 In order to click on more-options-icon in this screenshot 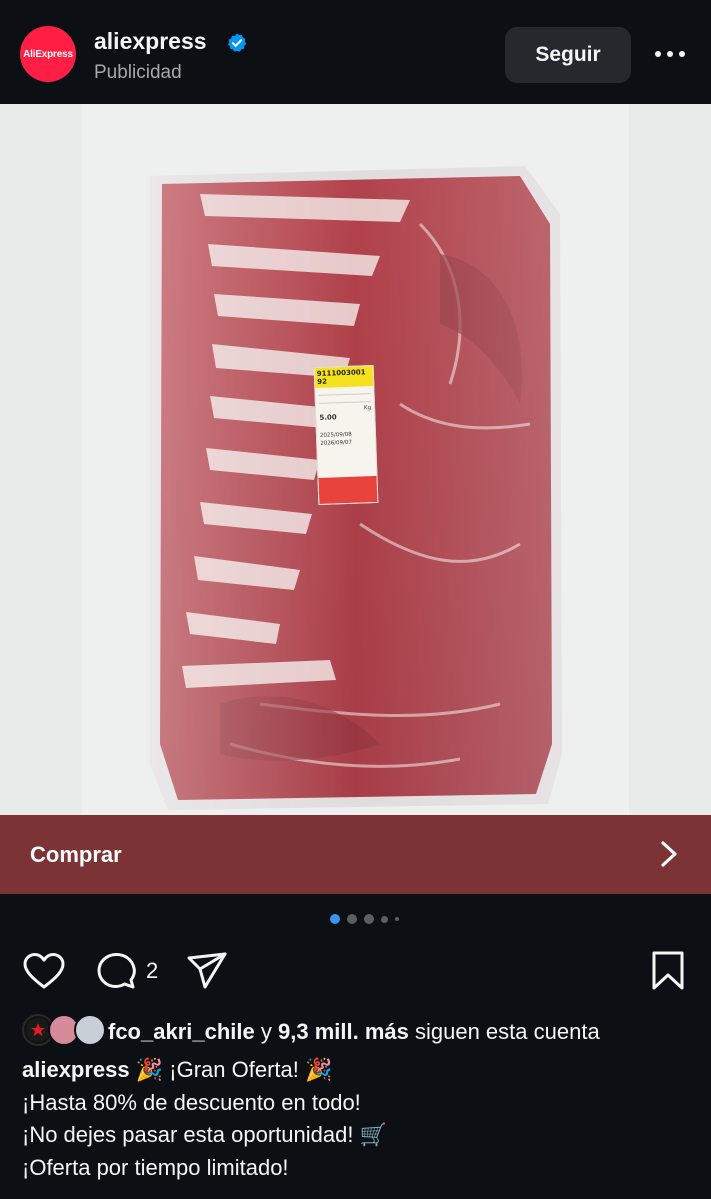, I will do `click(670, 54)`.